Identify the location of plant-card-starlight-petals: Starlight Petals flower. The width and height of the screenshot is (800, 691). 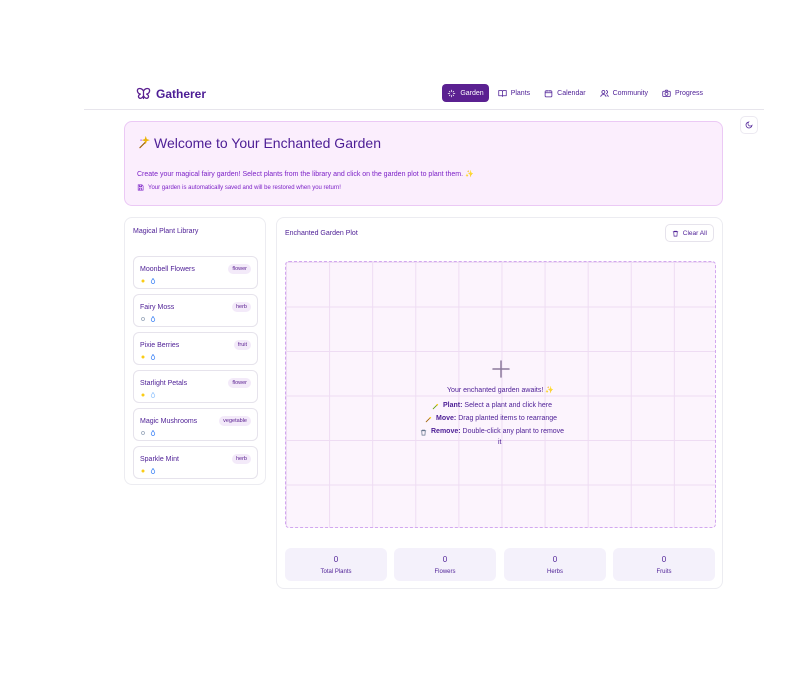
(195, 386).